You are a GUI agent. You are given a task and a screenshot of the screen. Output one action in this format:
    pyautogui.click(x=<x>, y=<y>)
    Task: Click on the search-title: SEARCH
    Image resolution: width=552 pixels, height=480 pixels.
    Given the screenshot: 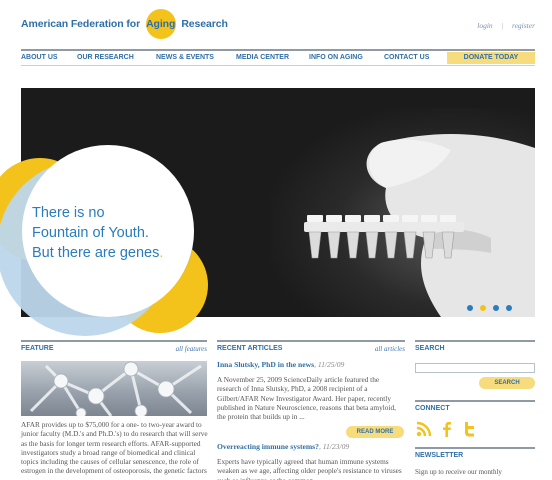 What is the action you would take?
    pyautogui.click(x=430, y=348)
    